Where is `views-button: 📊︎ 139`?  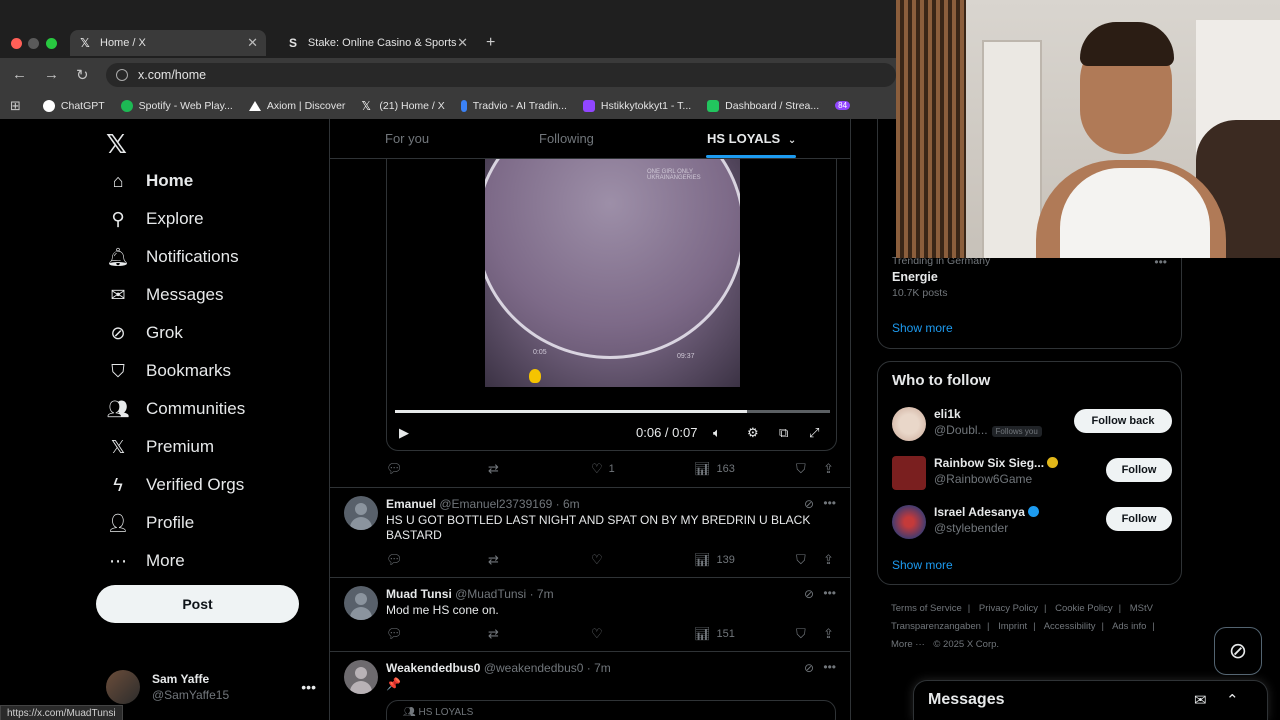
views-button: 📊︎ 139 is located at coordinates (714, 560).